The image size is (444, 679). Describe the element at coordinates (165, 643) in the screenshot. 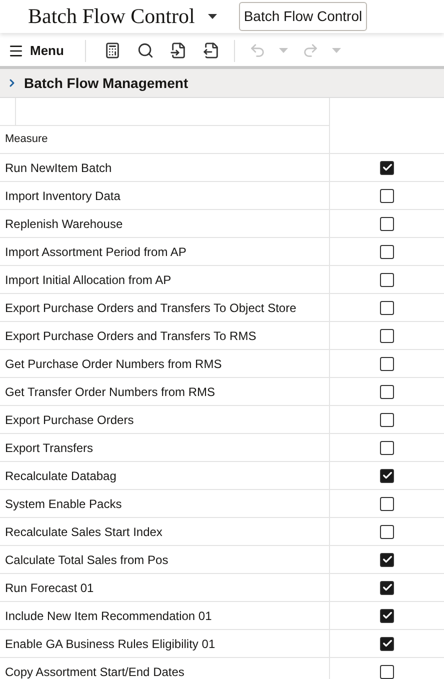

I see `row-label: Enable GA Business Rules Eligibility 01` at that location.